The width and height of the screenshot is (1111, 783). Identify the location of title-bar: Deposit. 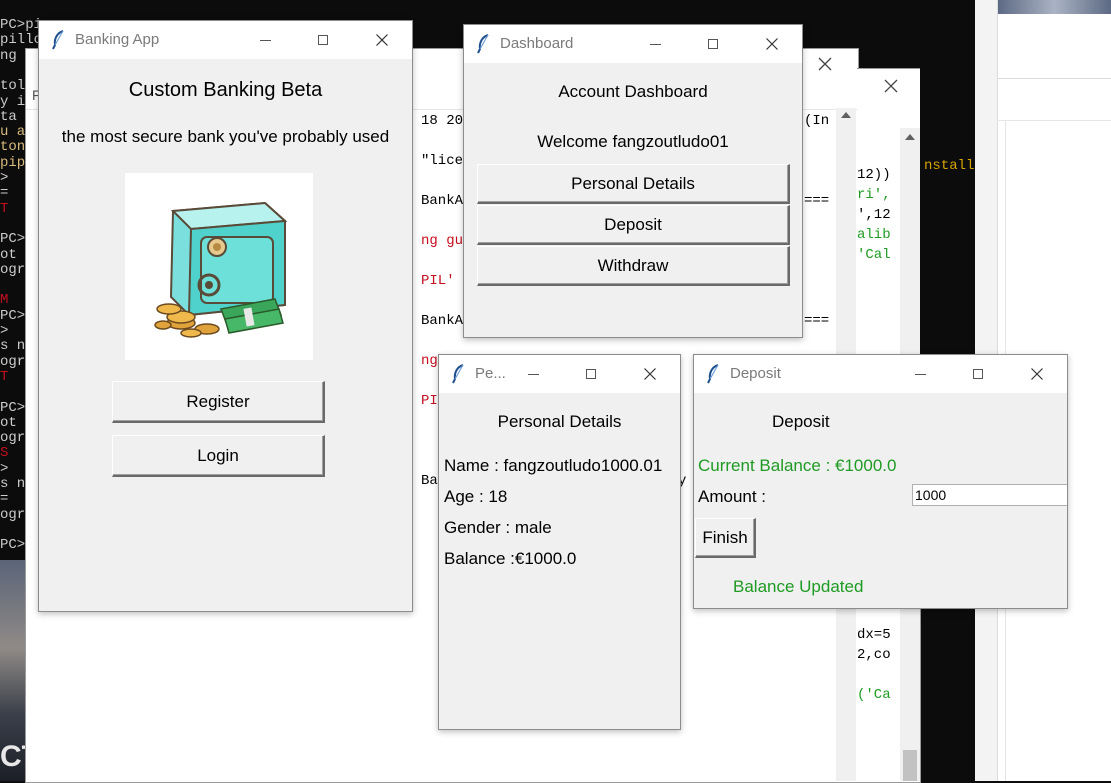
(880, 374).